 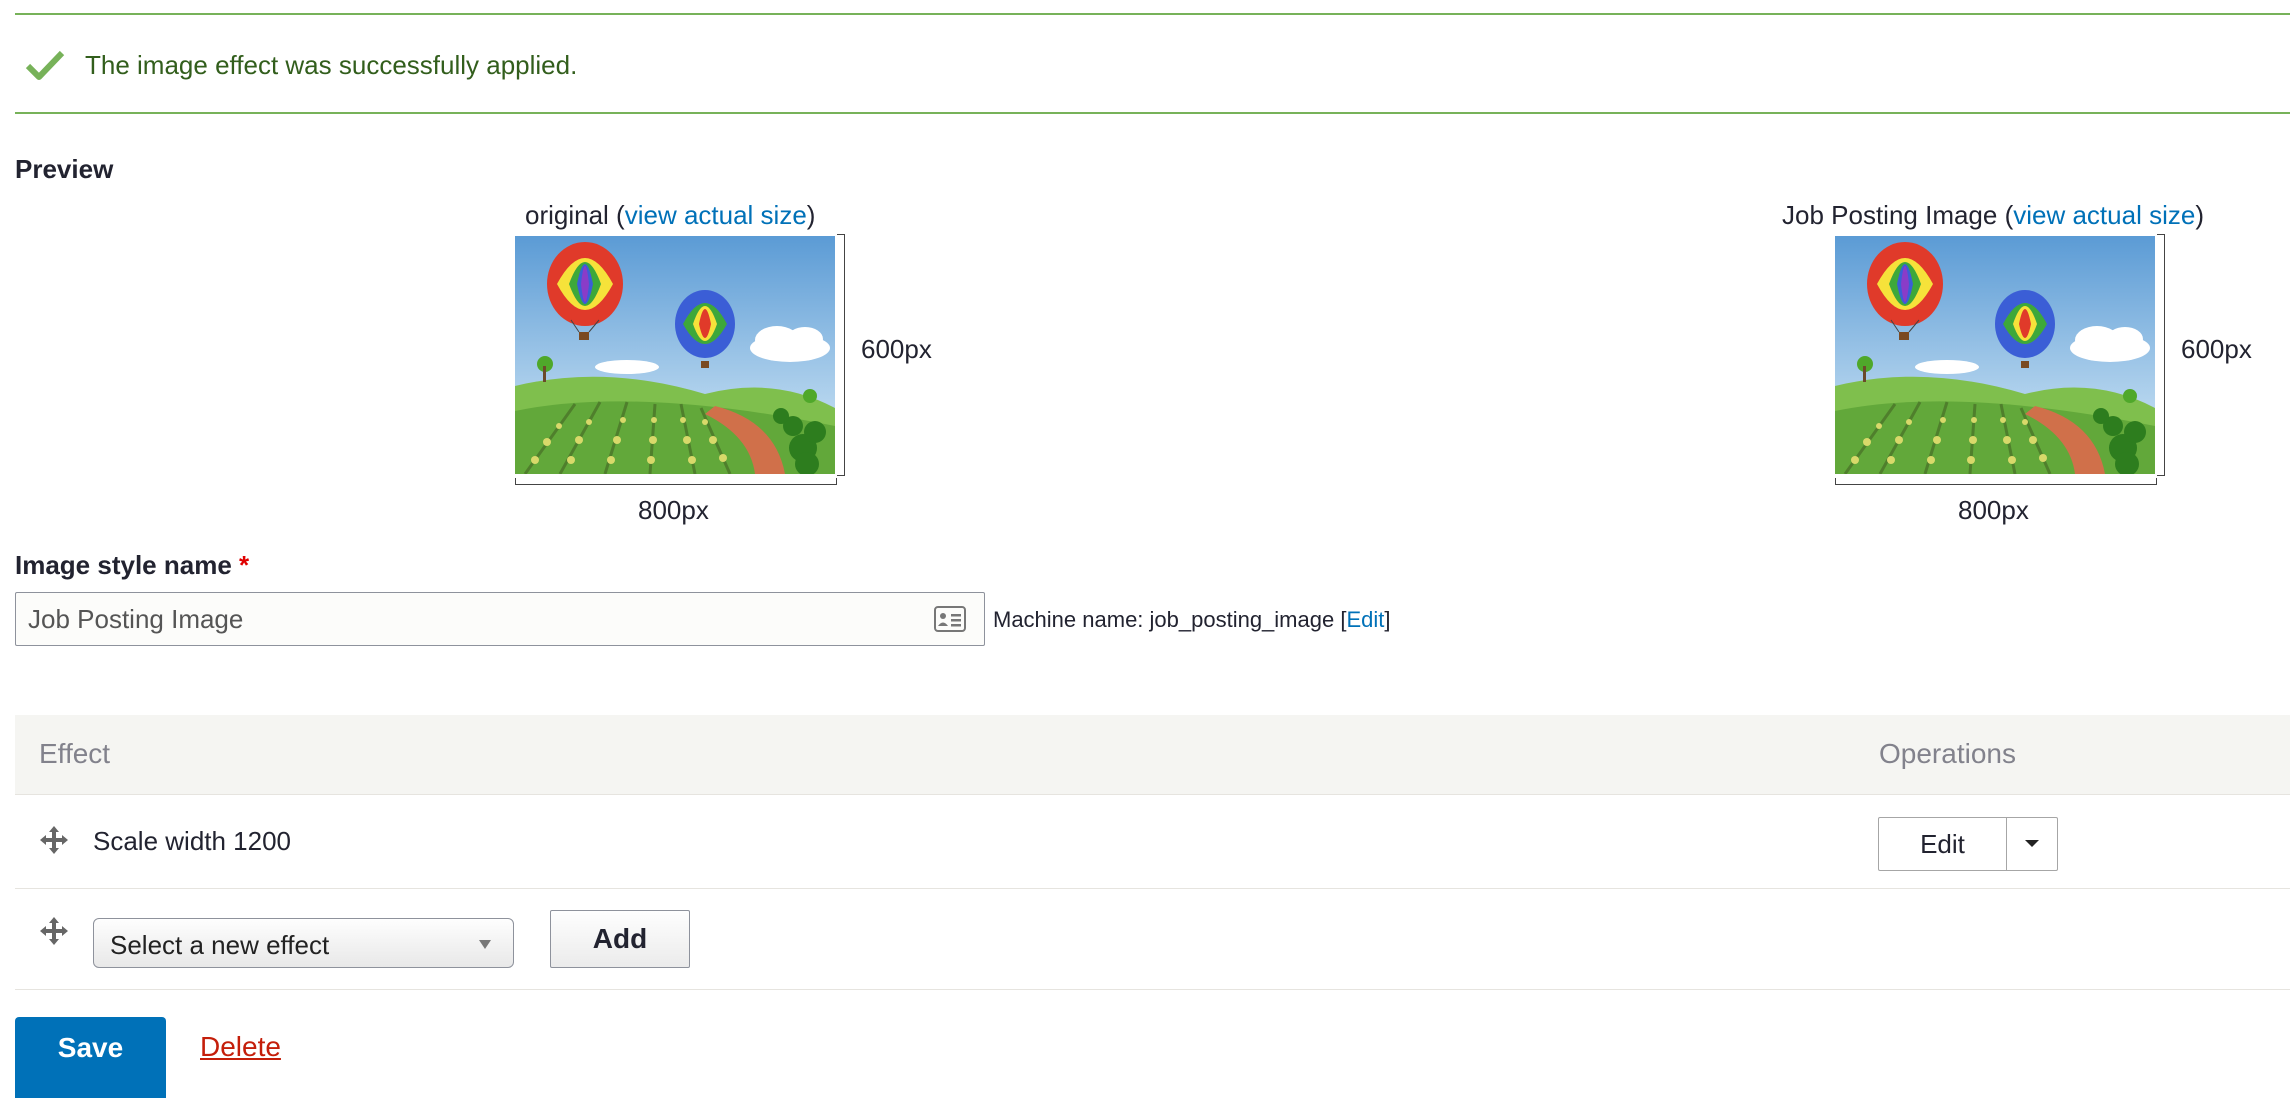 I want to click on styled-height-label: 600px, so click(x=2216, y=349).